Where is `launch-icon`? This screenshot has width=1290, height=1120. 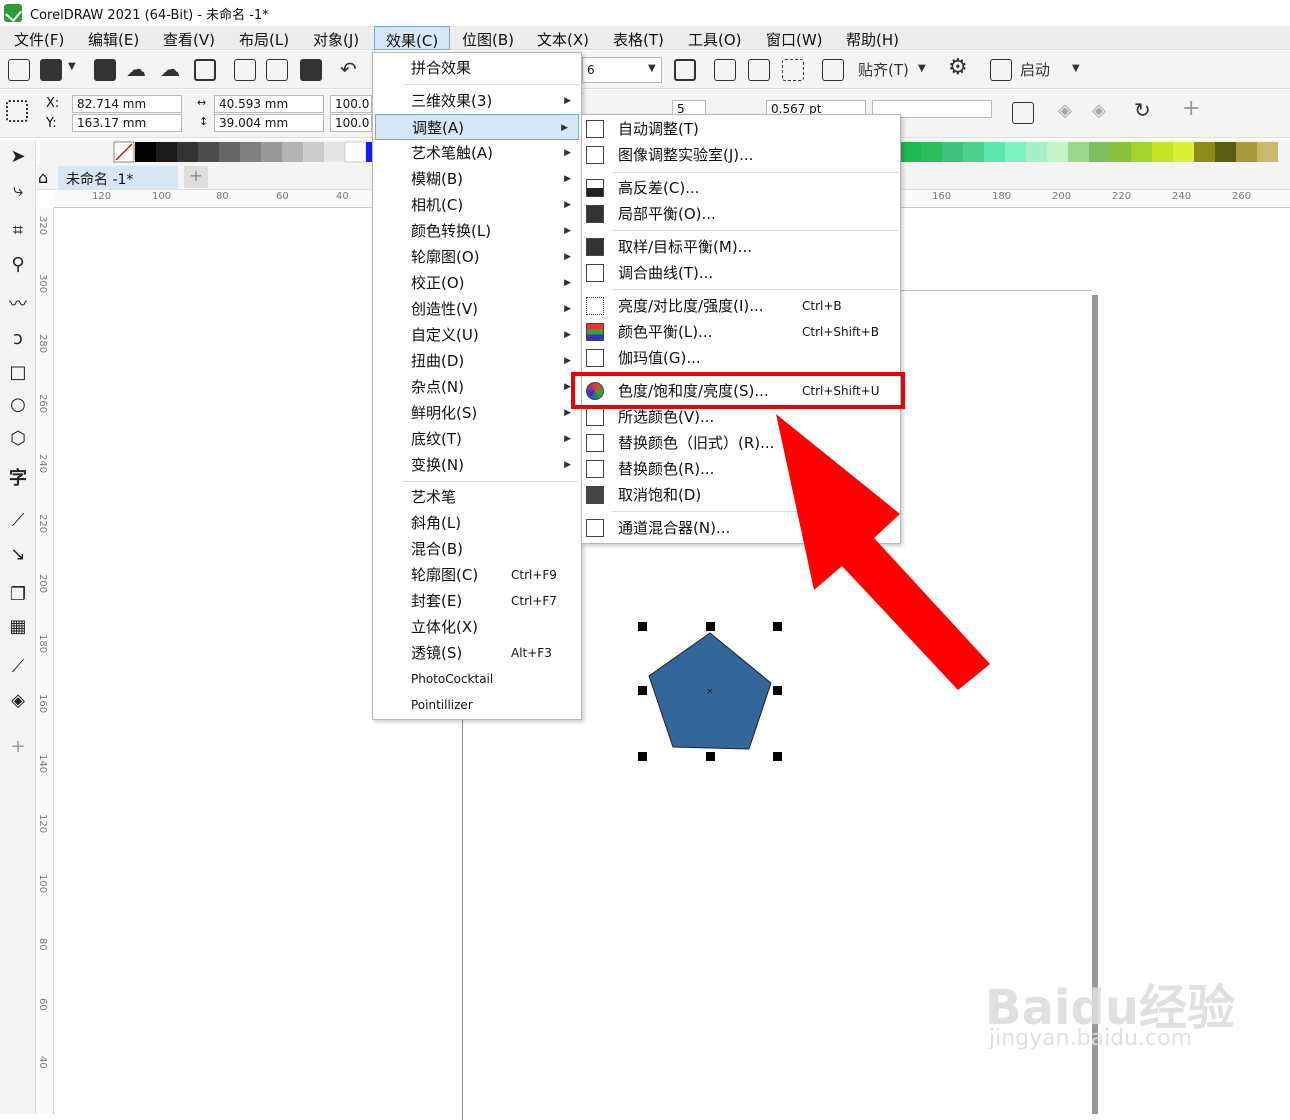
launch-icon is located at coordinates (1001, 70).